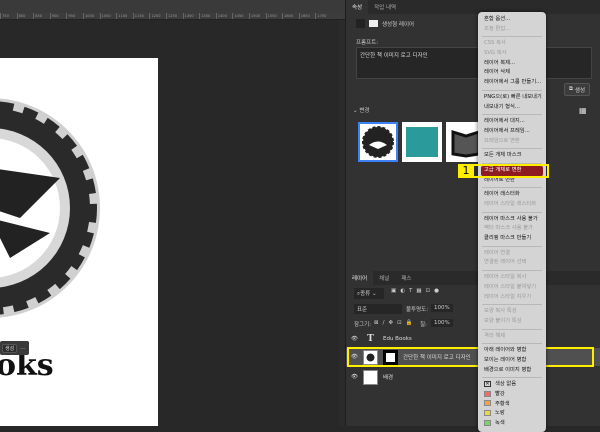  What do you see at coordinates (512, 405) in the screenshot?
I see `menu-item: 주황색` at bounding box center [512, 405].